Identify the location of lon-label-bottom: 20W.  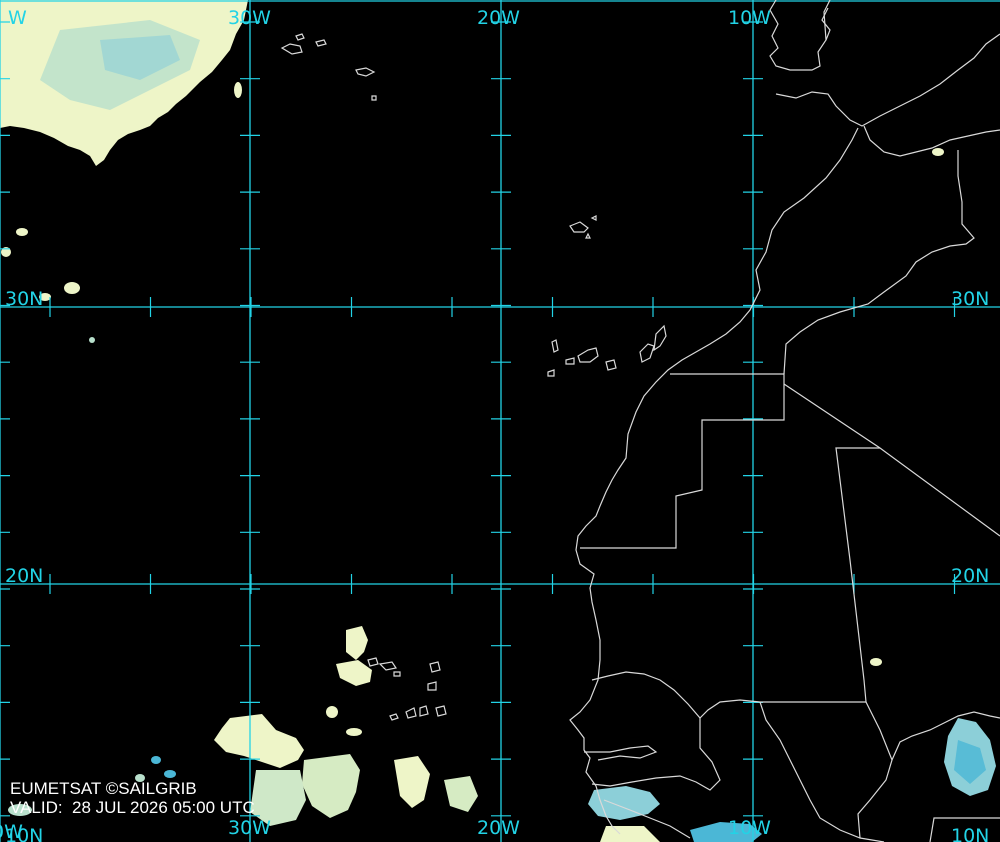
(498, 828).